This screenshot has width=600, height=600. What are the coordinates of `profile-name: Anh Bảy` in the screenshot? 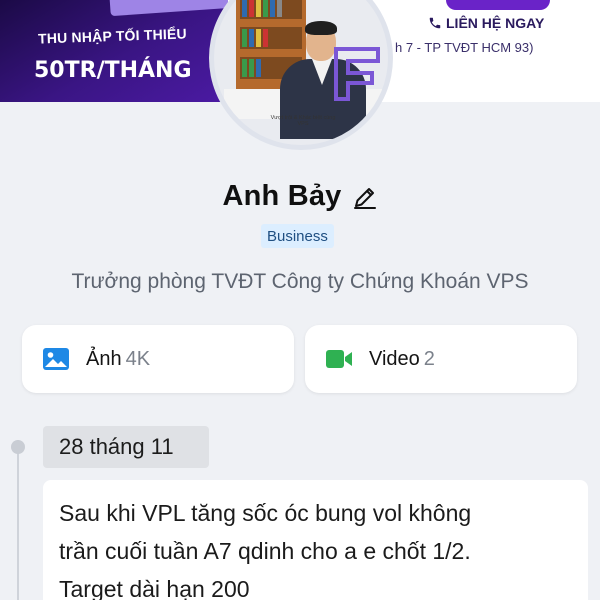 It's located at (282, 196).